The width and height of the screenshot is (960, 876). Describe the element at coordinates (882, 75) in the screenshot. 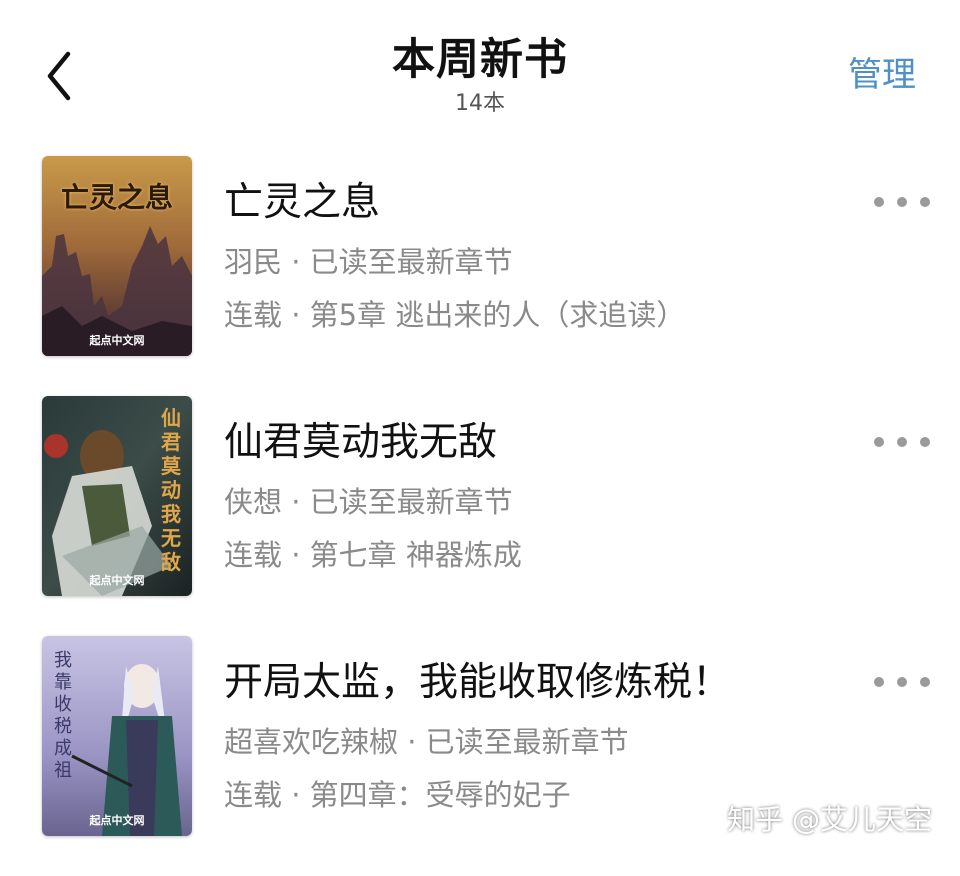

I see `manage-button: 管理` at that location.